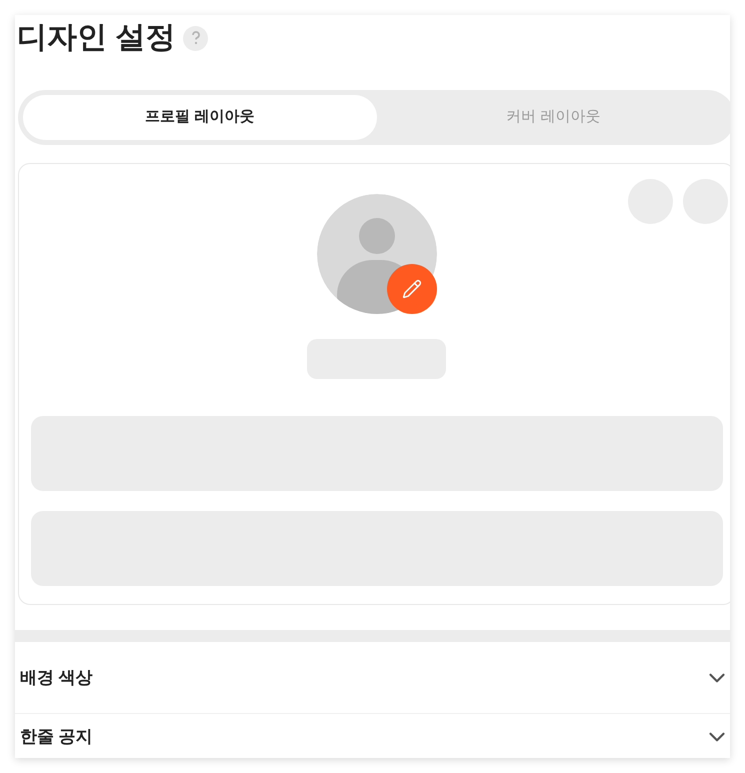  Describe the element at coordinates (195, 38) in the screenshot. I see `help-icon` at that location.